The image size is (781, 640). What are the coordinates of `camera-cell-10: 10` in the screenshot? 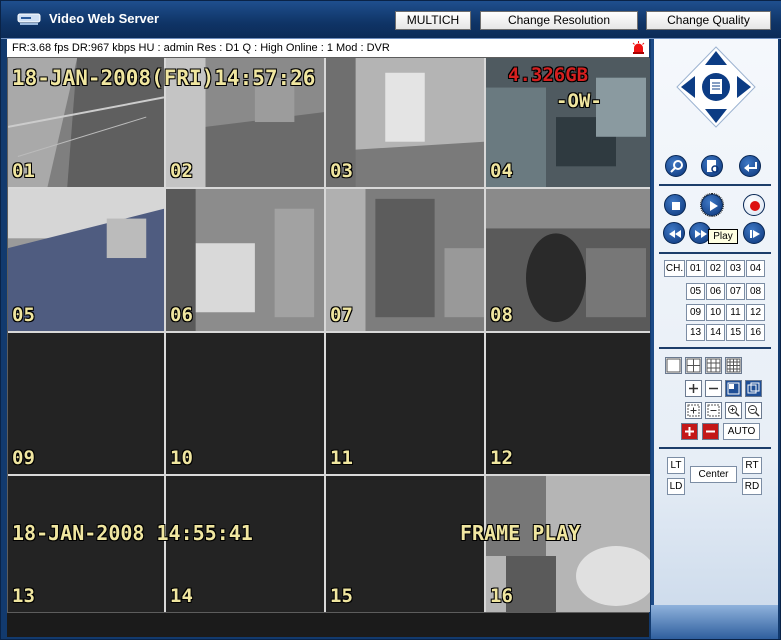 It's located at (246, 404).